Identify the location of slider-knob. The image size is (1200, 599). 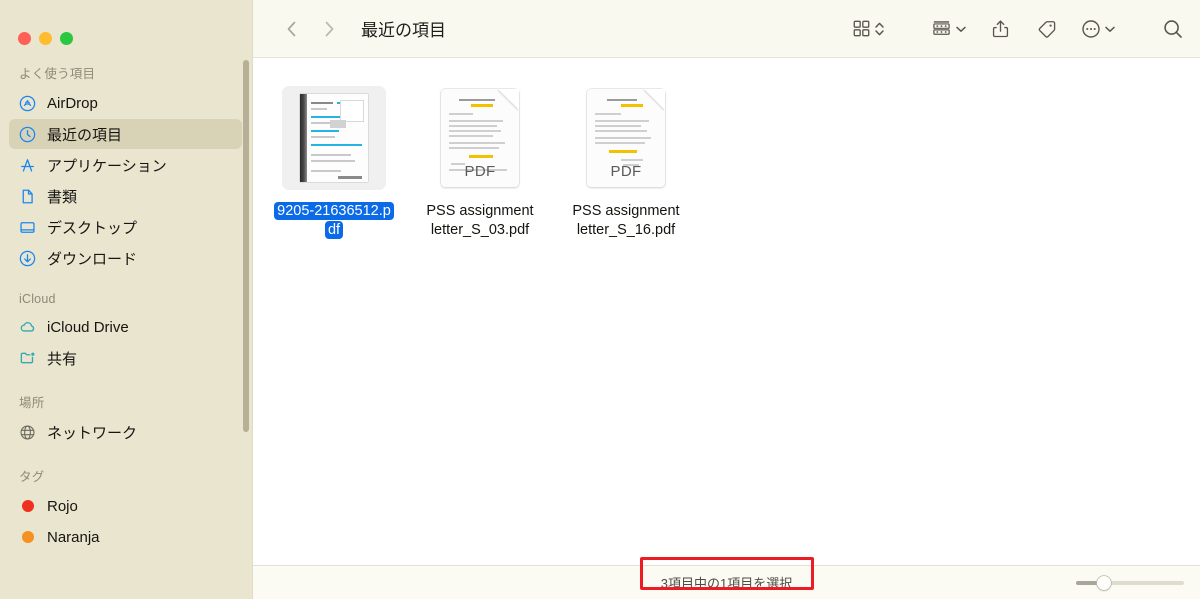
(1104, 582).